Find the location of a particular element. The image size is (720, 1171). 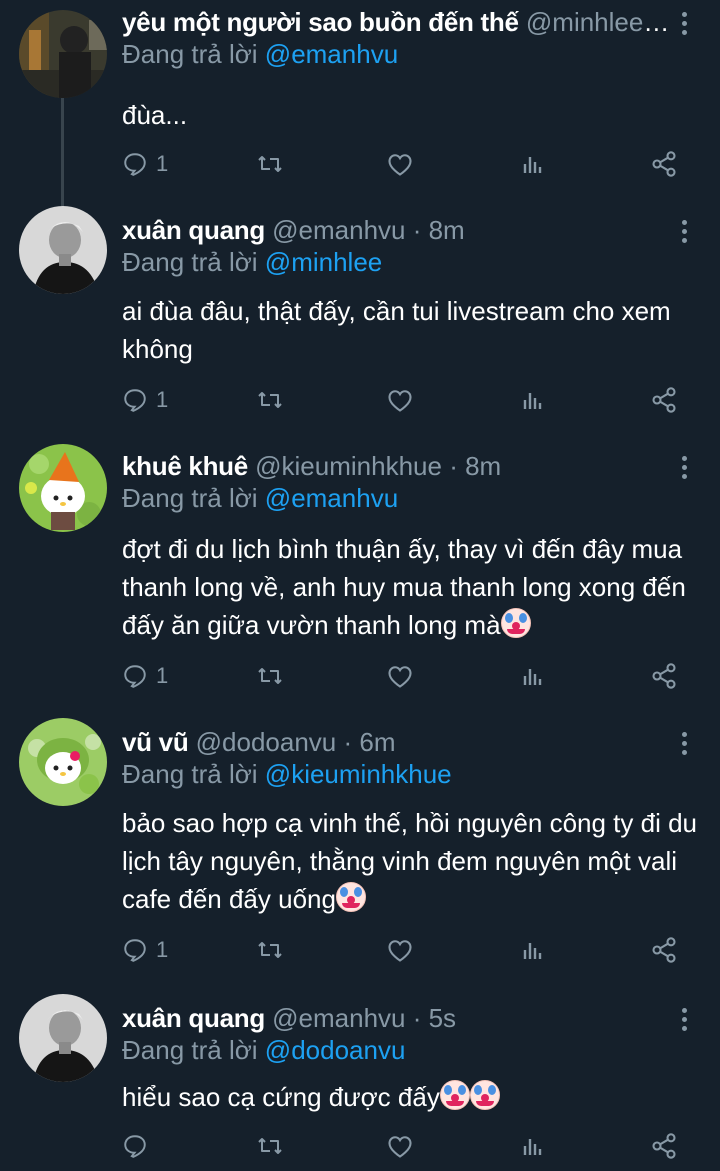

display-name: vũ vũ is located at coordinates (155, 742).